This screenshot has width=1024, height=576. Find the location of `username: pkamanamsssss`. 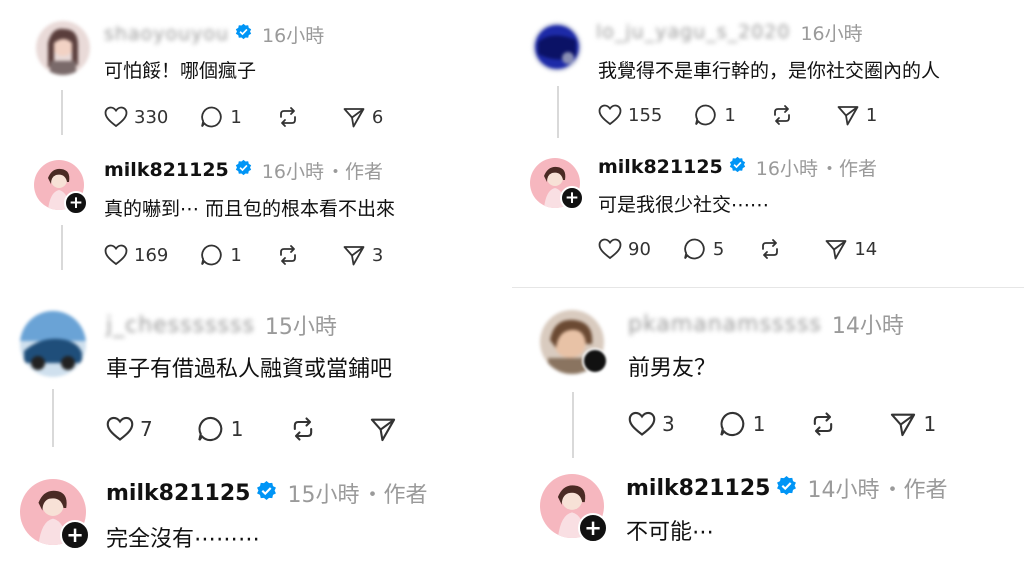

username: pkamanamsssss is located at coordinates (725, 324).